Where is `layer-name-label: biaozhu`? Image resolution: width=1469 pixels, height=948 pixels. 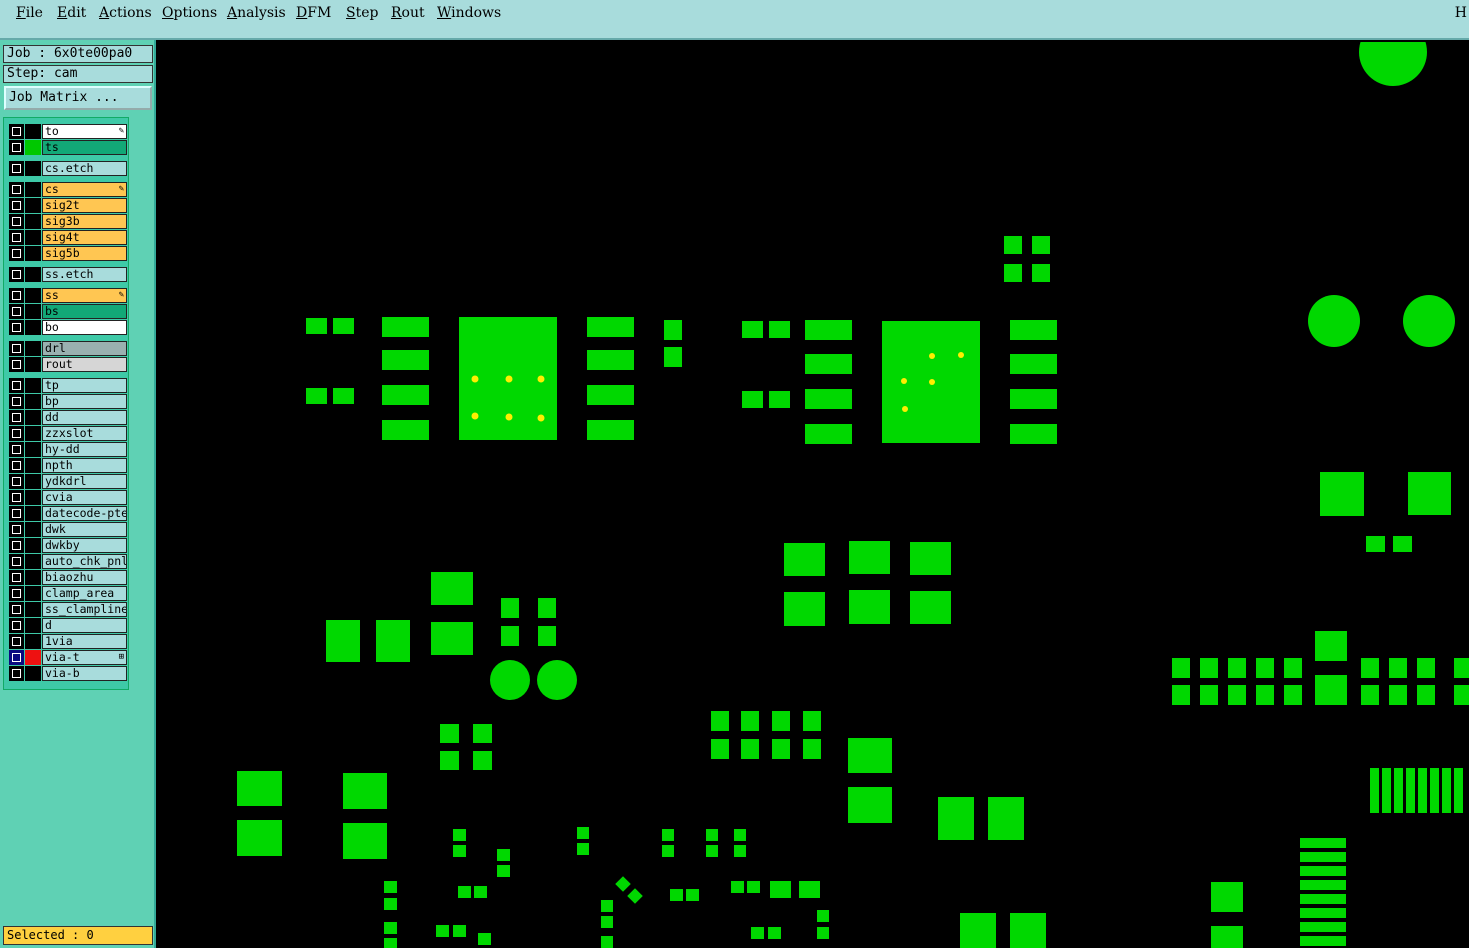
layer-name-label: biaozhu is located at coordinates (84, 577).